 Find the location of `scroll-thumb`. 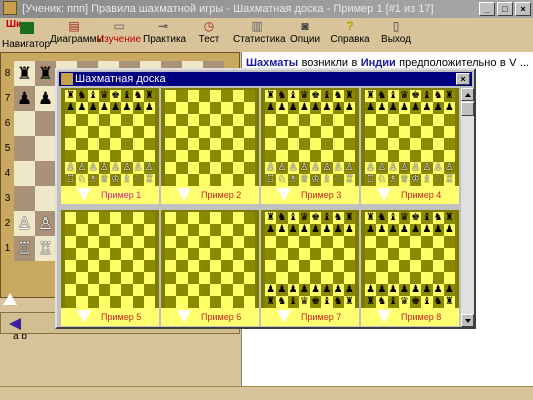

scroll-thumb is located at coordinates (467, 109).